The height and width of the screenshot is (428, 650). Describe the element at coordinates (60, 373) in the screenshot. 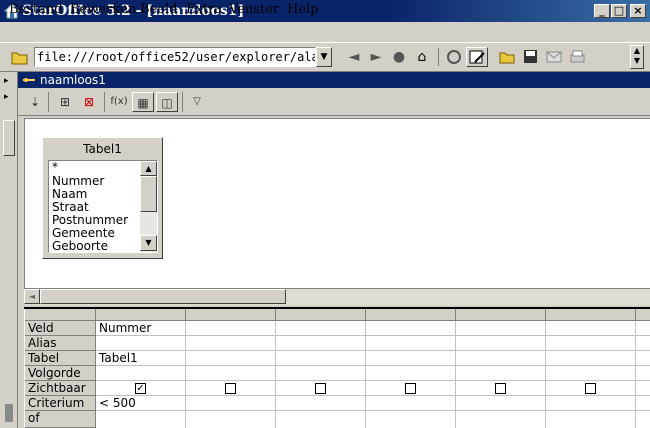

I see `row-label-volgorde: Volgorde` at that location.